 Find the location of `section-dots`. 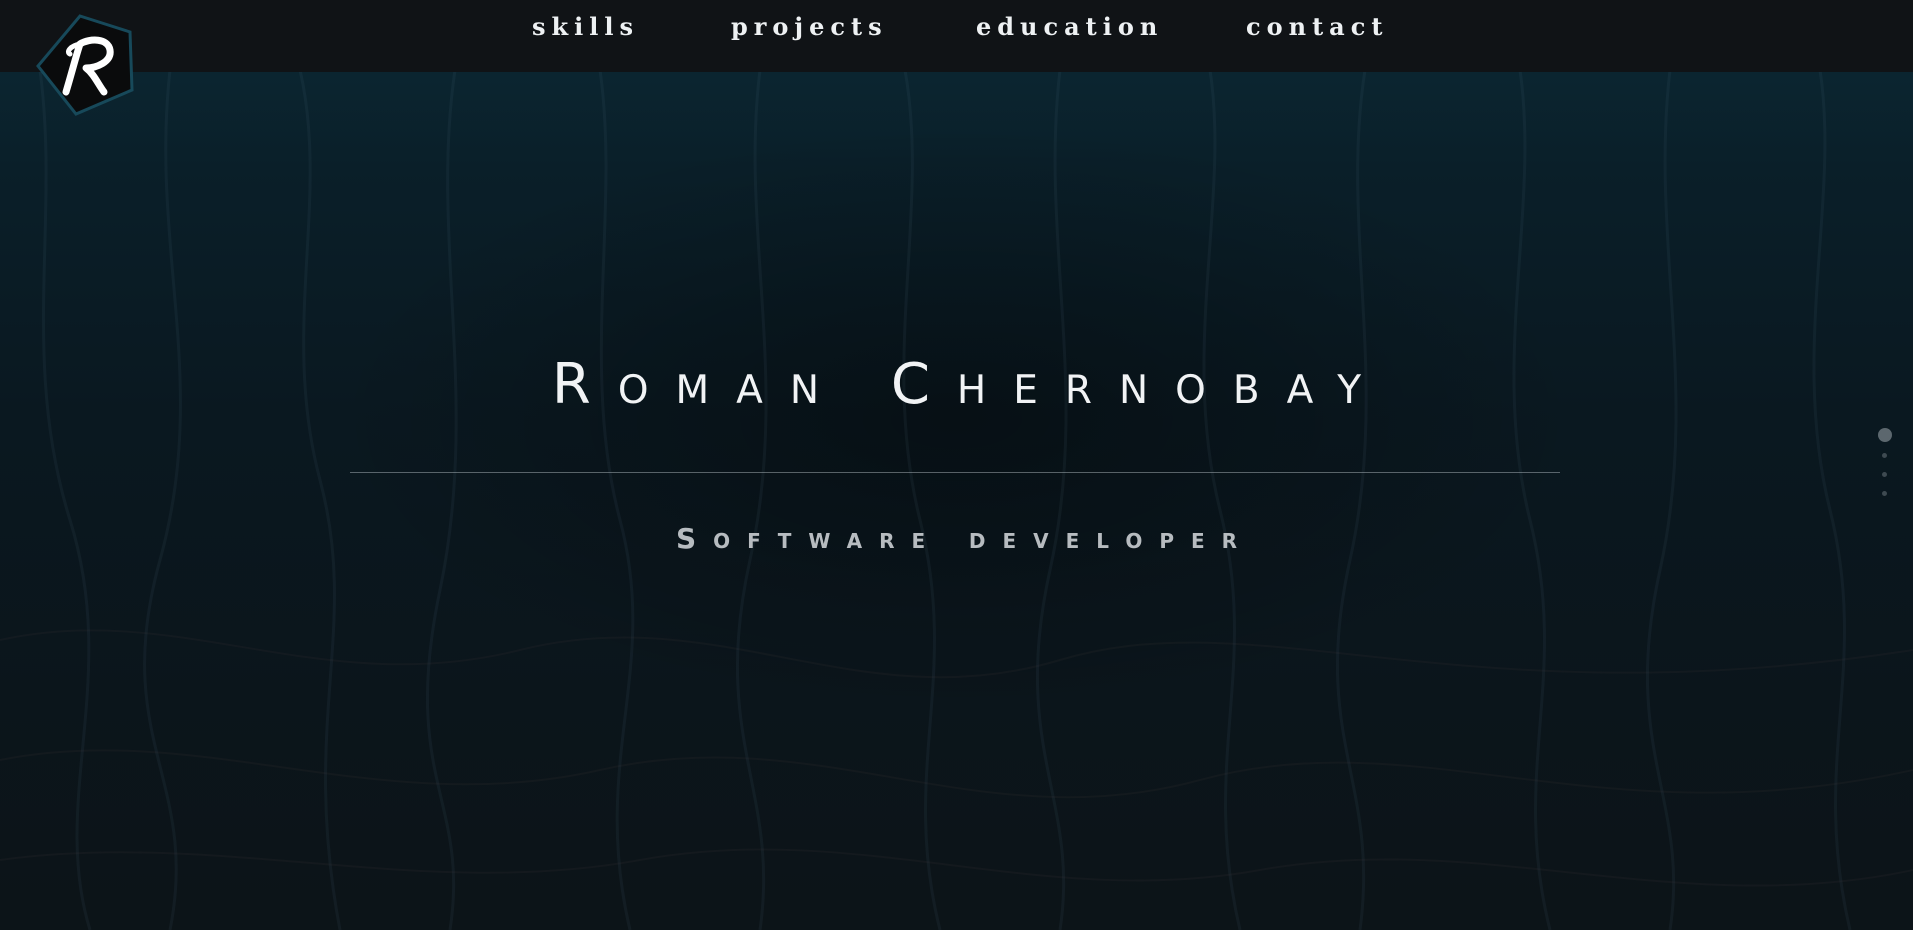

section-dots is located at coordinates (1886, 468).